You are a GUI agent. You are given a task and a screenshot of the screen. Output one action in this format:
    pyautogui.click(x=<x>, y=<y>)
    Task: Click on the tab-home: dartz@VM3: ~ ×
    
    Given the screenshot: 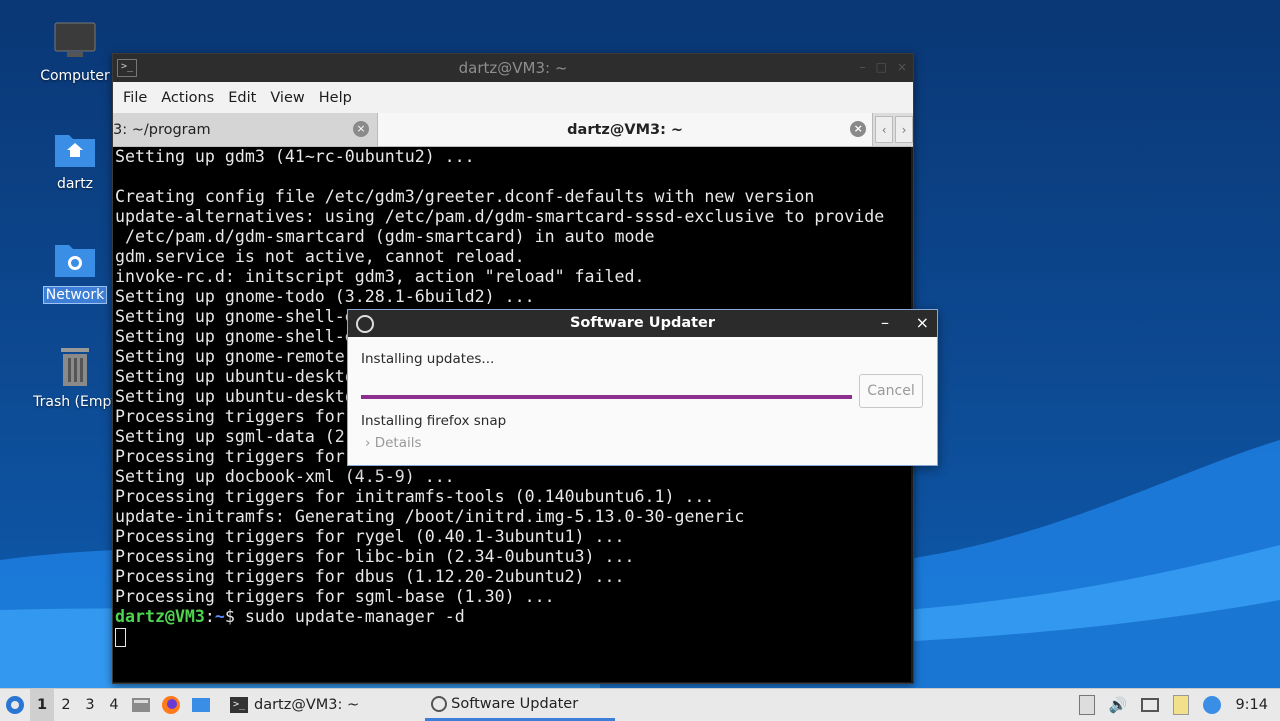 What is the action you would take?
    pyautogui.click(x=625, y=129)
    